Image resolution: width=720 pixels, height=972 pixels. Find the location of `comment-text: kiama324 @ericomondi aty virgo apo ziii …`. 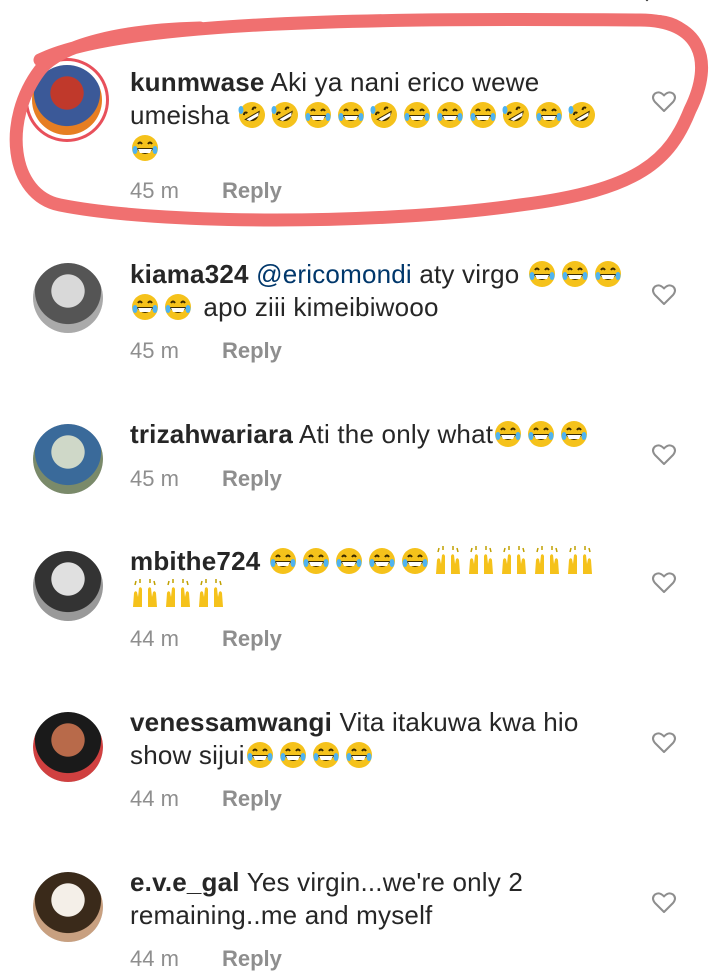

comment-text: kiama324 @ericomondi aty virgo apo ziii … is located at coordinates (380, 291).